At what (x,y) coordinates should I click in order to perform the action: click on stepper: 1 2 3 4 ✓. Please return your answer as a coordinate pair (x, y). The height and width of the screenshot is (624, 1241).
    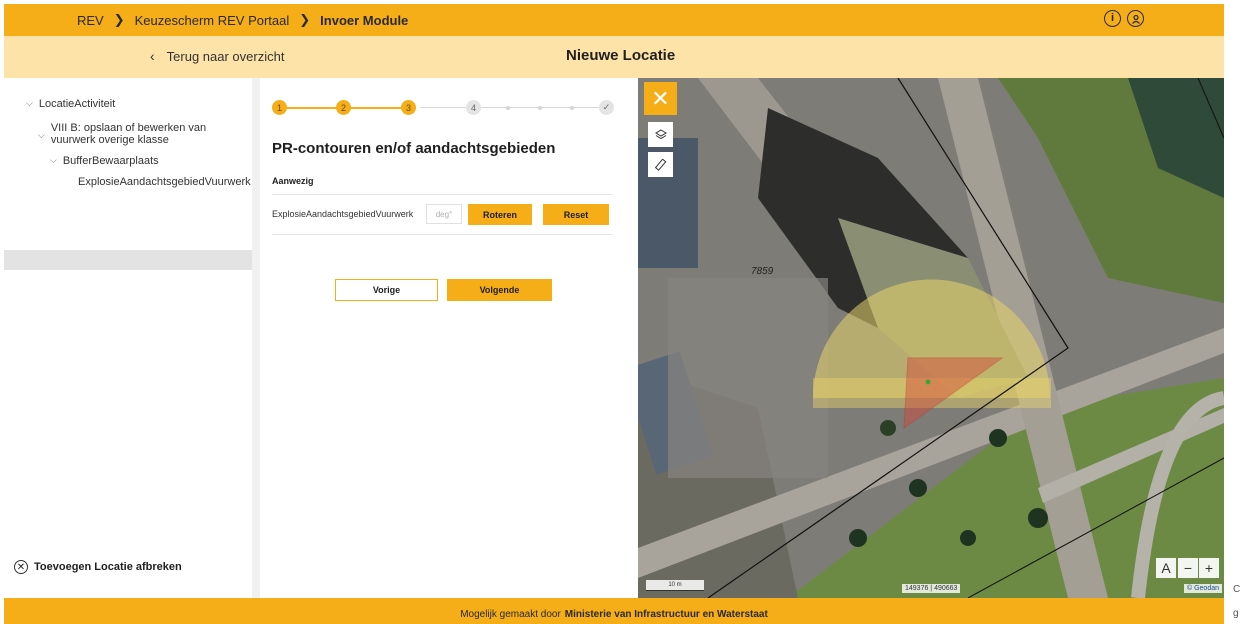
    Looking at the image, I should click on (444, 108).